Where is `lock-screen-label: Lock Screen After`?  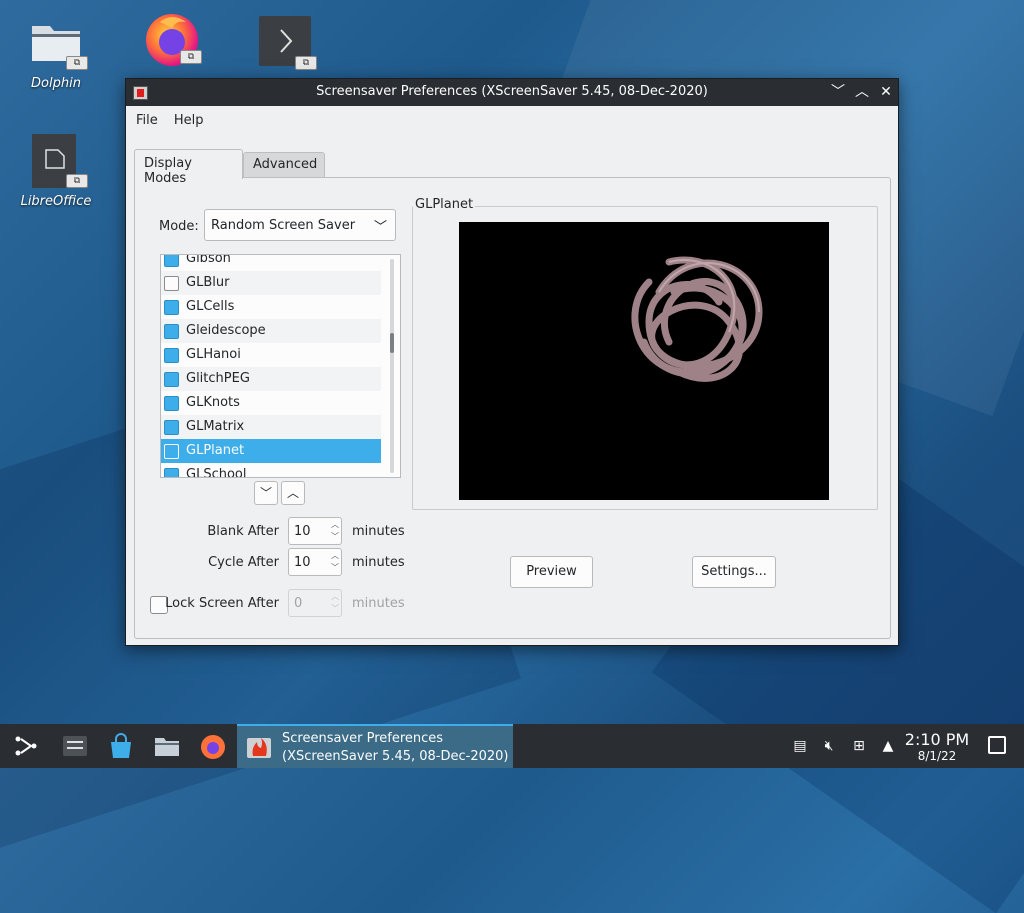 lock-screen-label: Lock Screen After is located at coordinates (209, 603).